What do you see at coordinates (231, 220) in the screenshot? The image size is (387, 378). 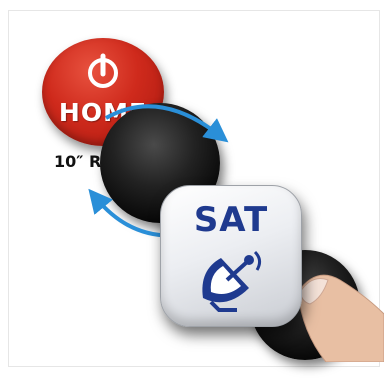 I see `sat-label: SAT` at bounding box center [231, 220].